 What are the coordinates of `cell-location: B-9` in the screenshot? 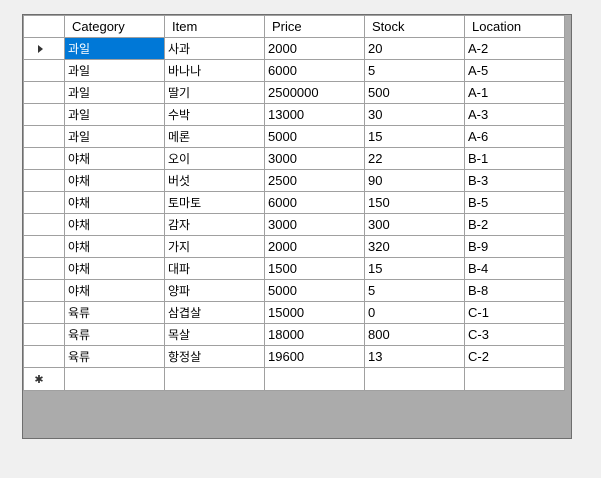 It's located at (514, 246).